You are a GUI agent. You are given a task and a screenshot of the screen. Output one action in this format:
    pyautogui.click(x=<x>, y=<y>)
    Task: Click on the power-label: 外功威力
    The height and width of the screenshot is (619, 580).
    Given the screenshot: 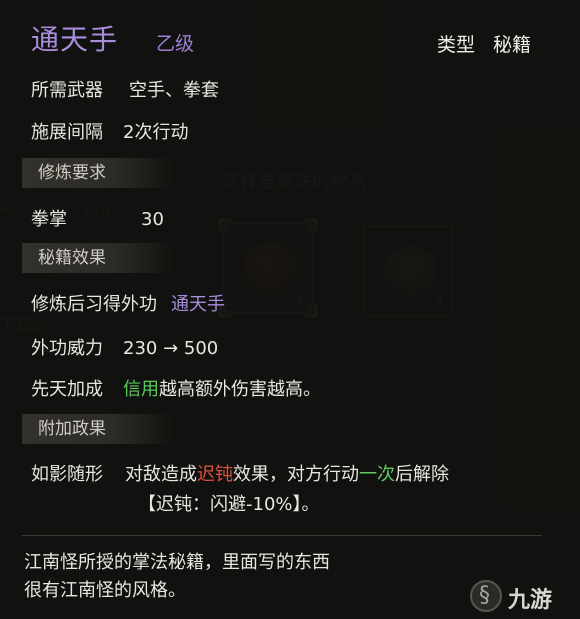 What is the action you would take?
    pyautogui.click(x=67, y=348)
    